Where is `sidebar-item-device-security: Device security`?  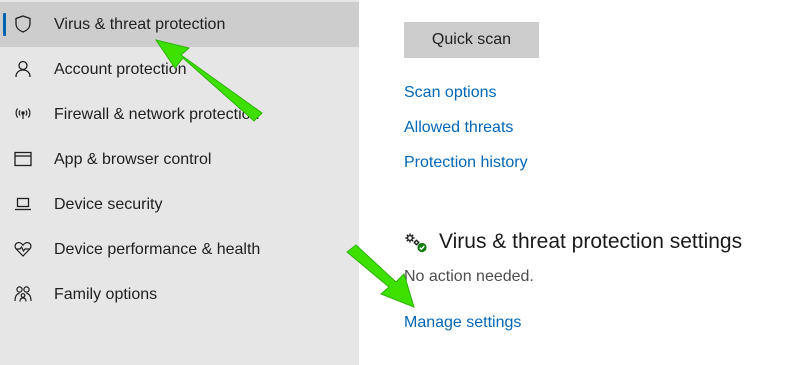 sidebar-item-device-security: Device security is located at coordinates (179, 204).